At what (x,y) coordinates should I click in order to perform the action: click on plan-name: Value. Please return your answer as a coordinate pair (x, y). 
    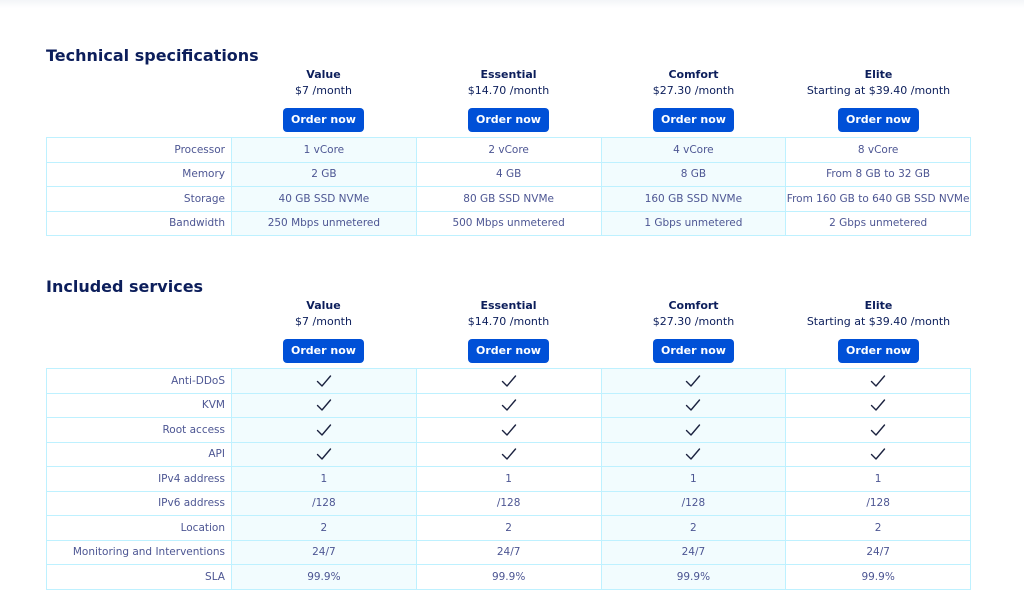
    Looking at the image, I should click on (323, 74).